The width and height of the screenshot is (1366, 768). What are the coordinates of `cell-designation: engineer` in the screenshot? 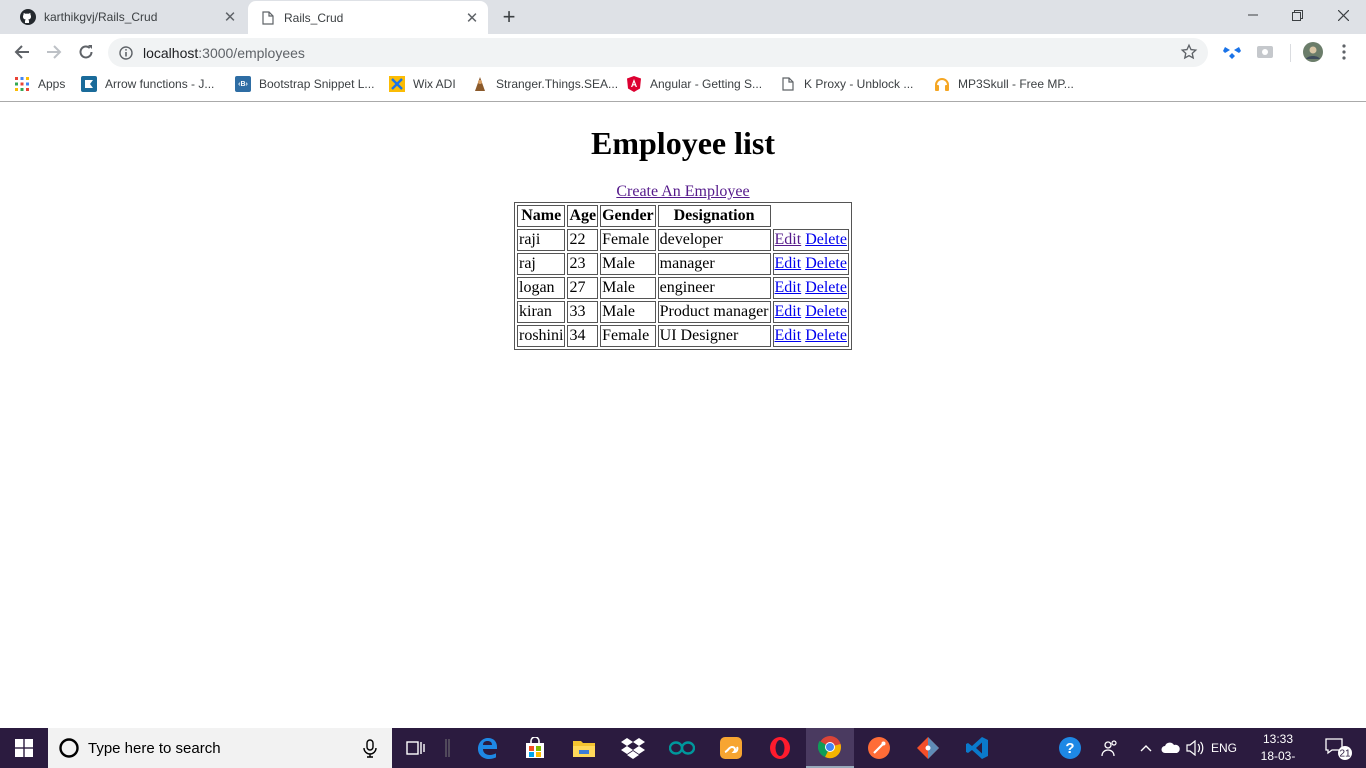 It's located at (714, 288).